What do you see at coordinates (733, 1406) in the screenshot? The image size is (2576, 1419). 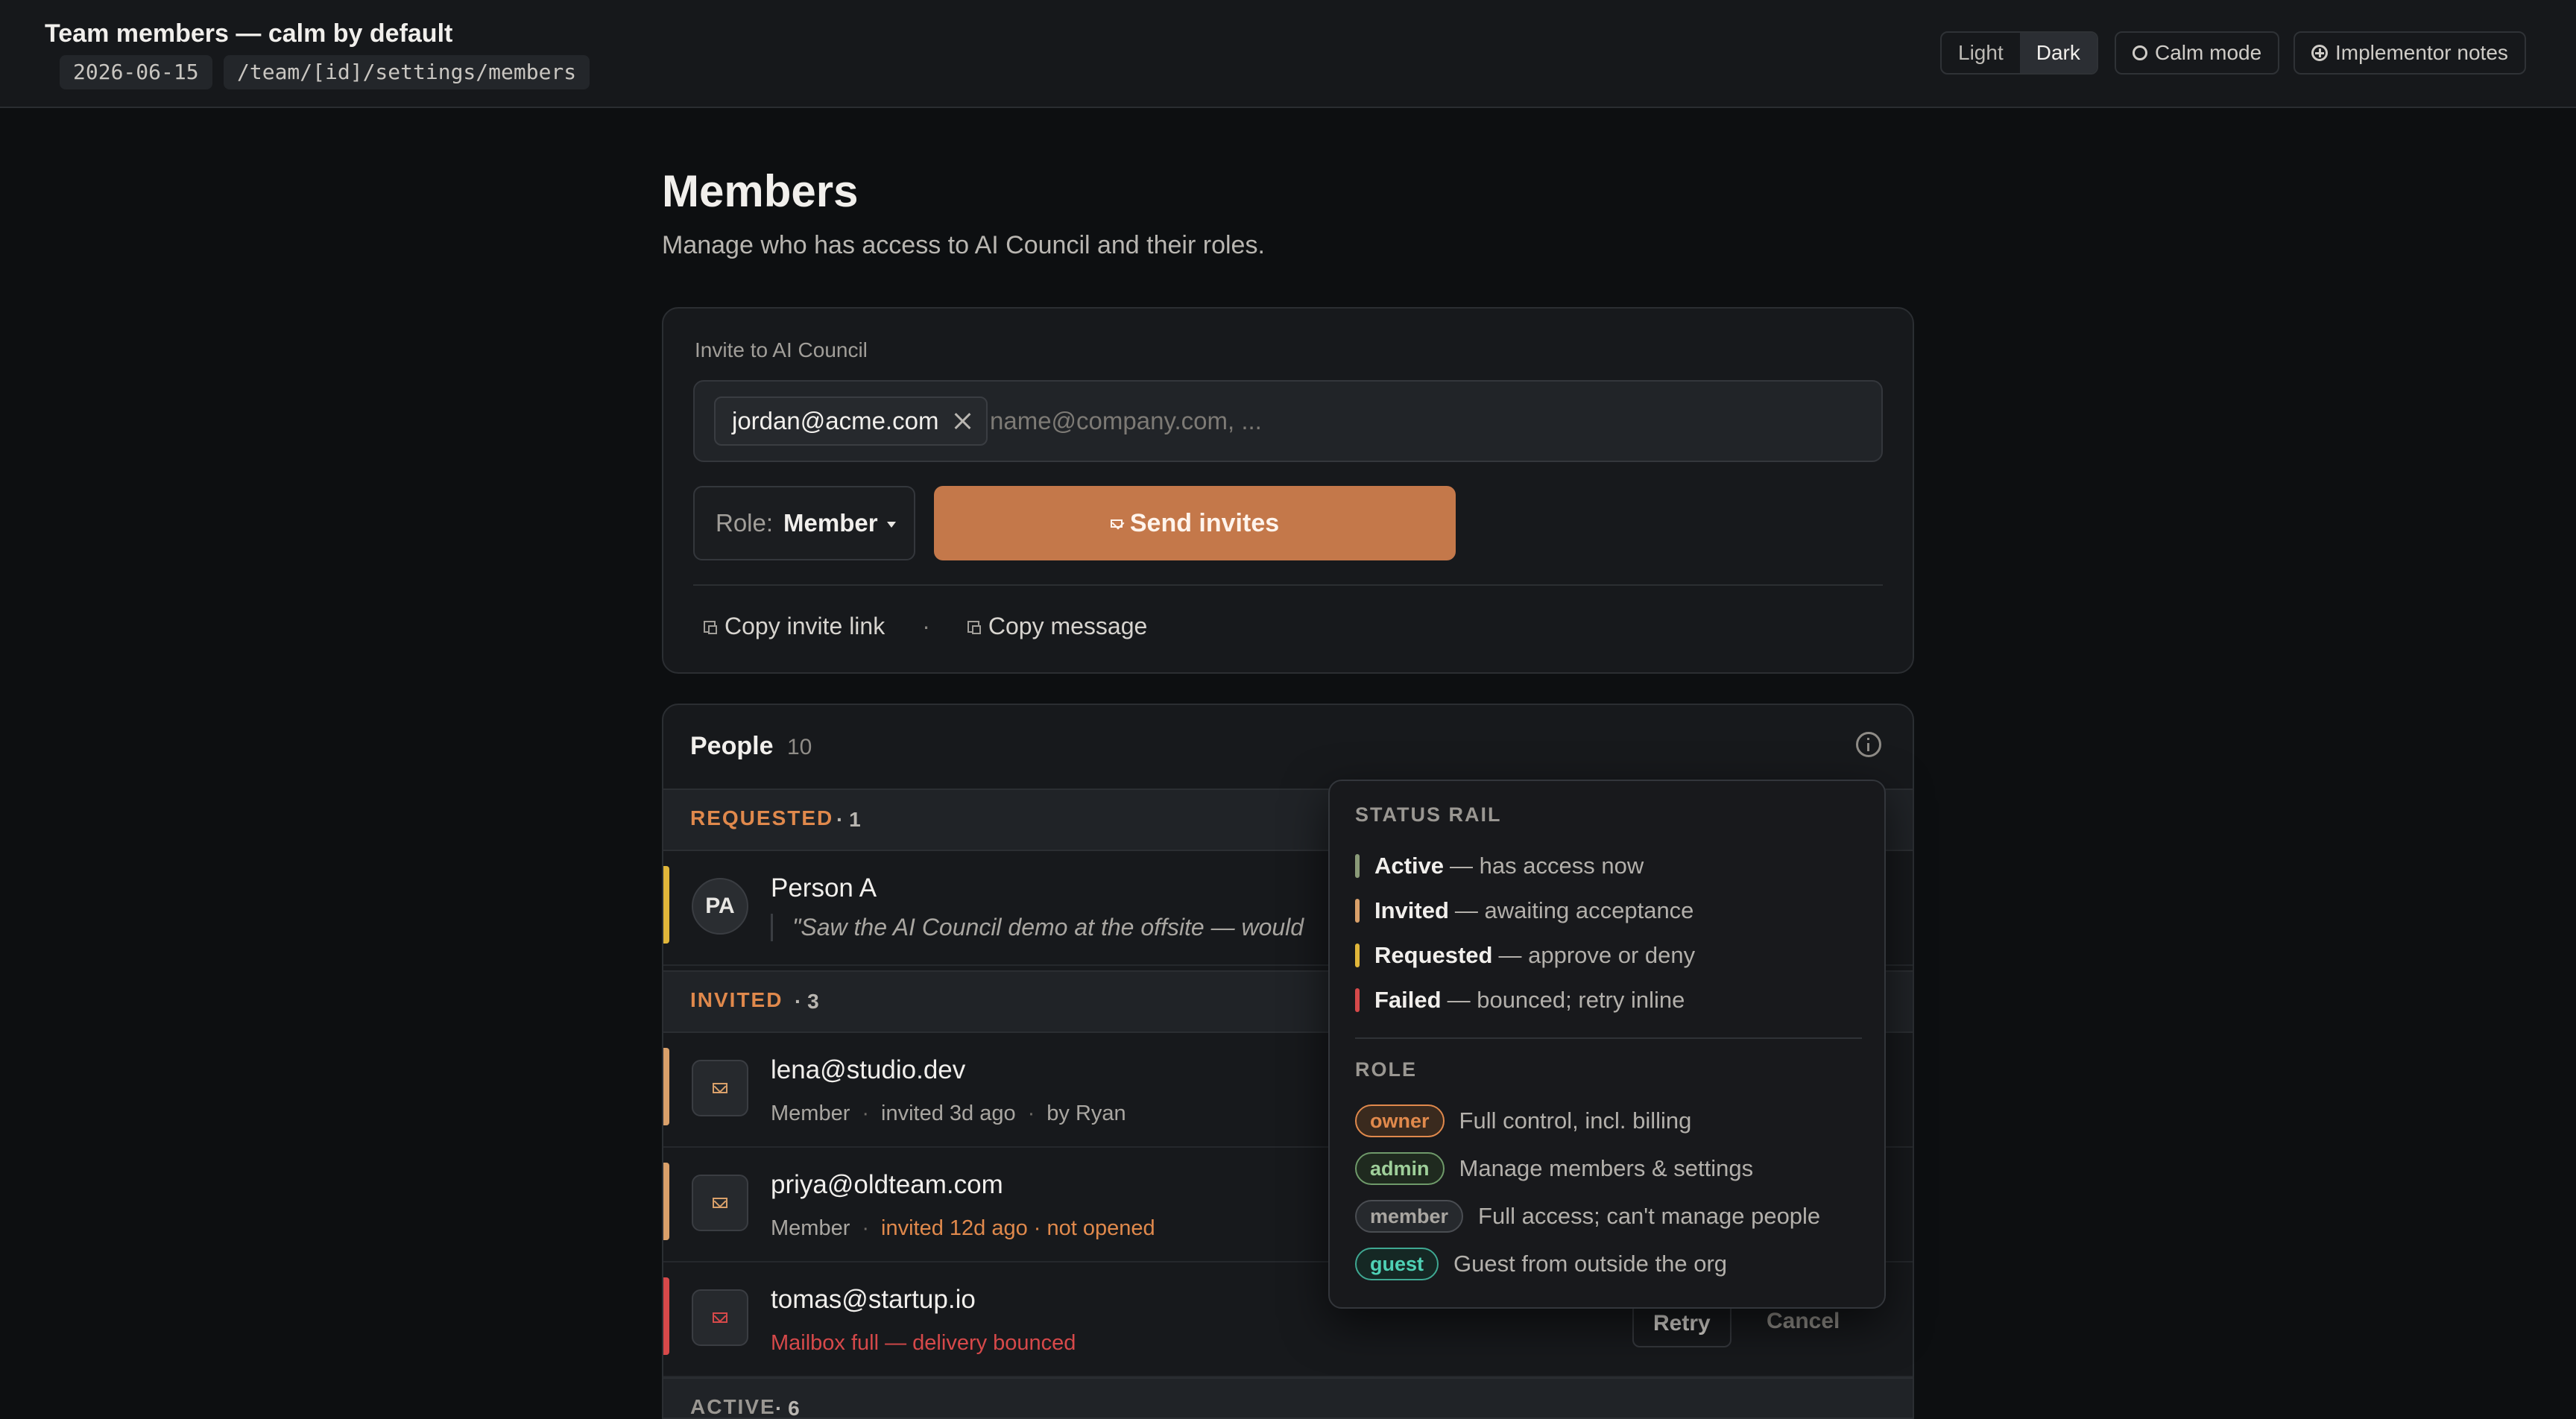 I see `section-label: ACTIVE` at bounding box center [733, 1406].